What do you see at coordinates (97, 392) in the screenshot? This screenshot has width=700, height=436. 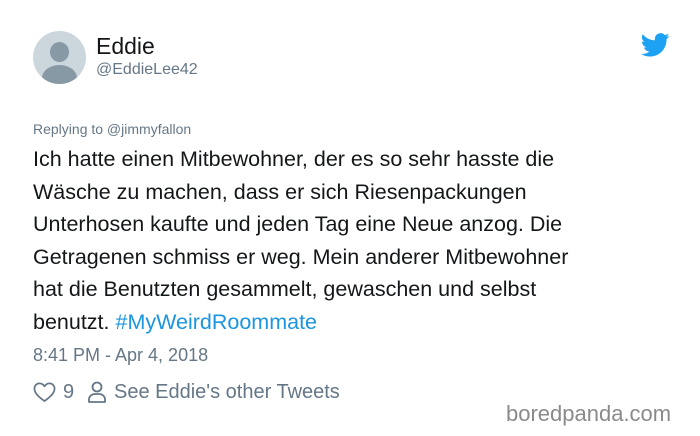 I see `person-icon` at bounding box center [97, 392].